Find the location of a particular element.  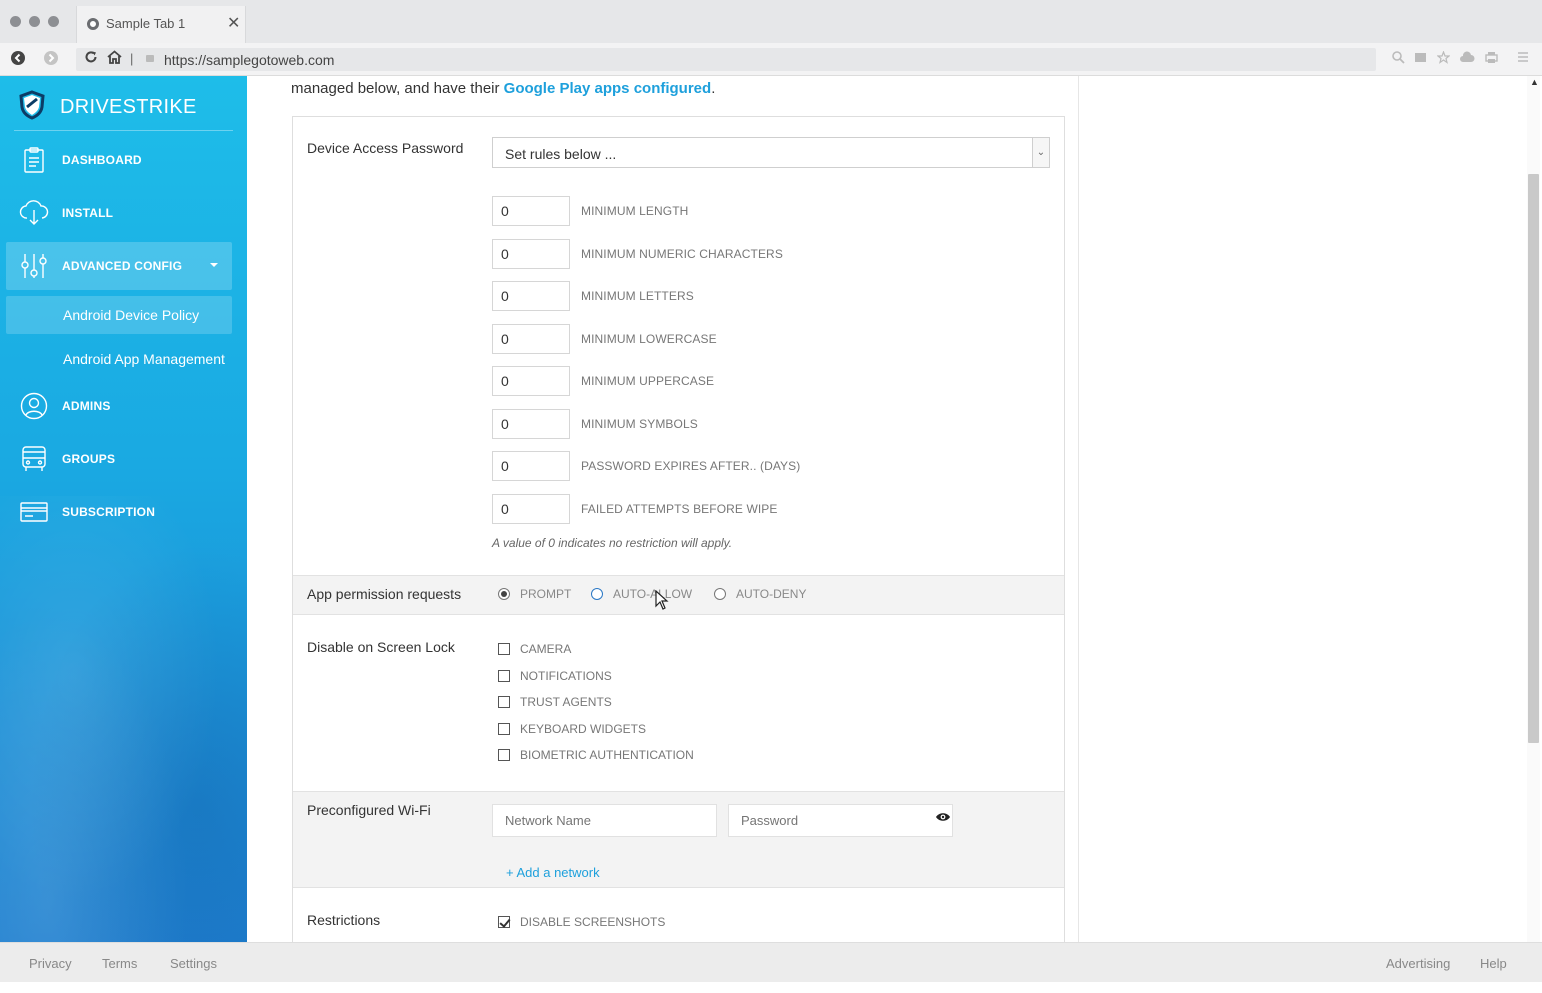

scrollbar-thumb is located at coordinates (1533, 458).